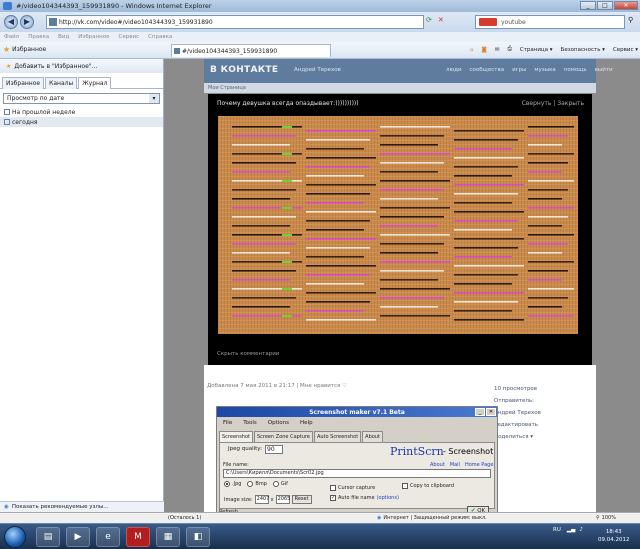 The image size is (640, 549). Describe the element at coordinates (581, 530) in the screenshot. I see `volume-icon: ♪` at that location.